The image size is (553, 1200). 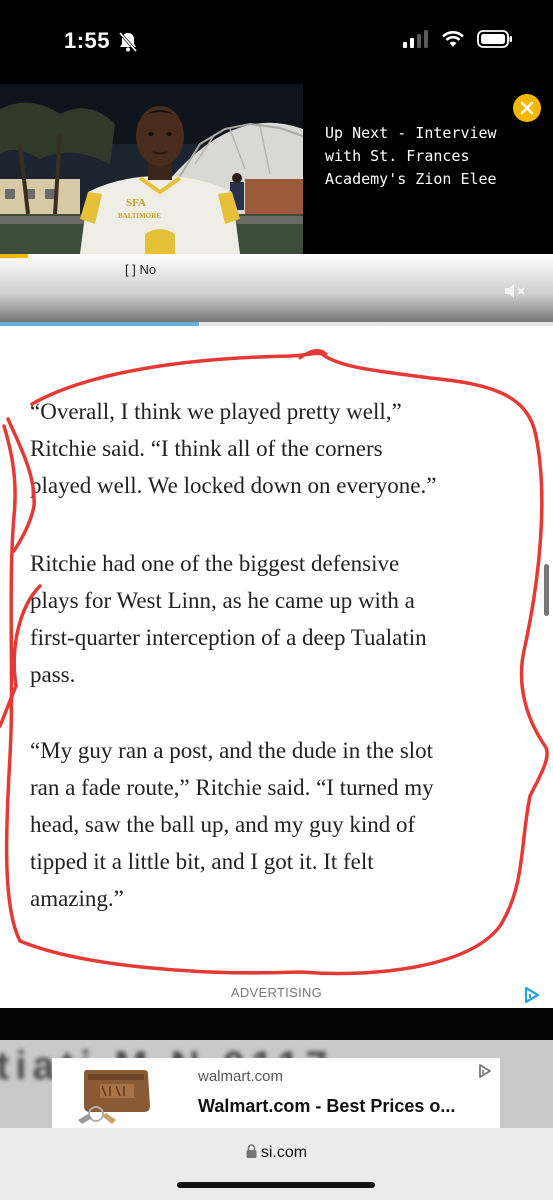 What do you see at coordinates (416, 41) in the screenshot?
I see `signal-icon` at bounding box center [416, 41].